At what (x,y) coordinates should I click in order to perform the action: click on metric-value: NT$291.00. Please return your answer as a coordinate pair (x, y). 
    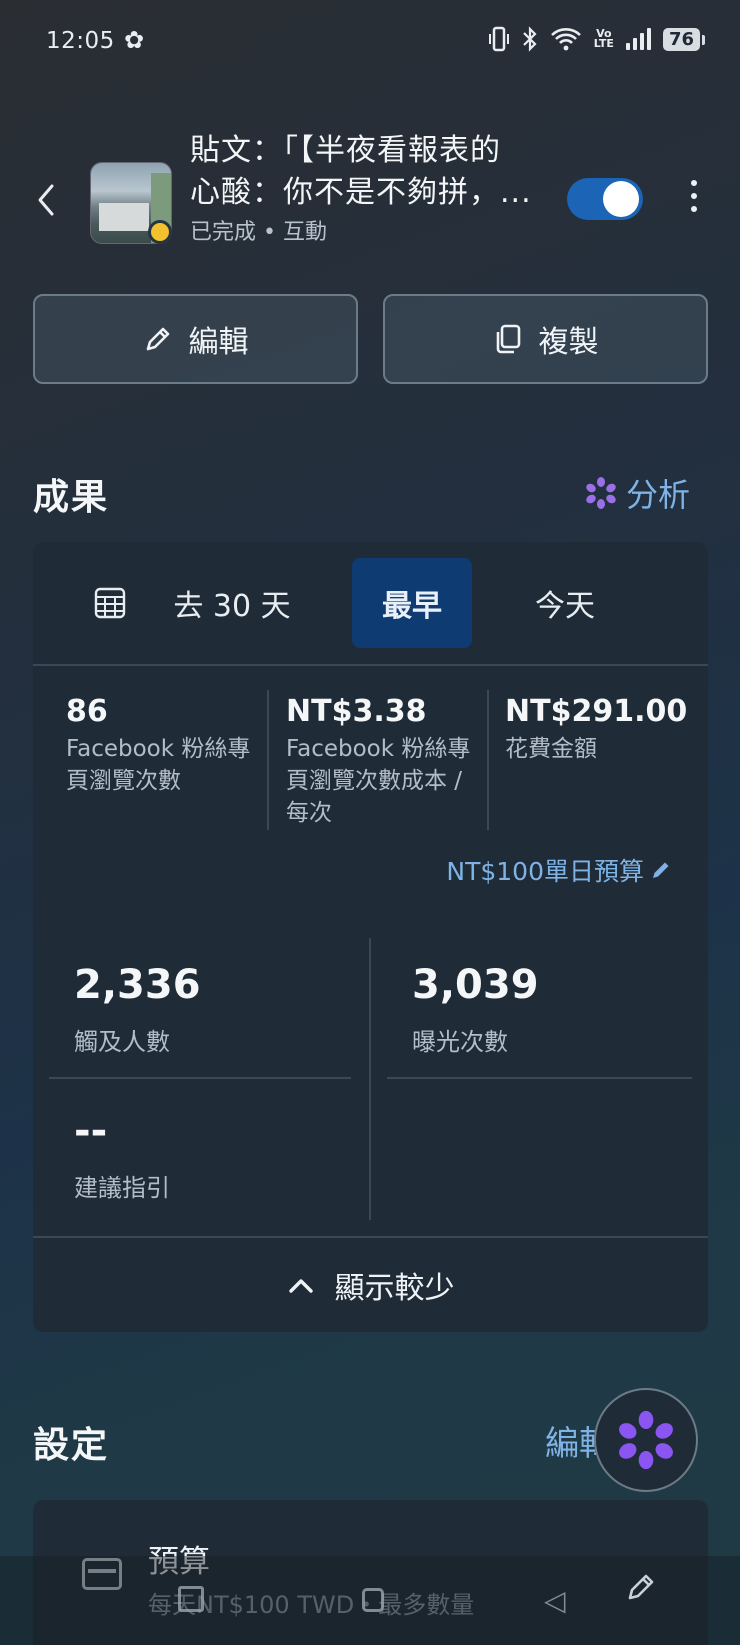
    Looking at the image, I should click on (596, 711).